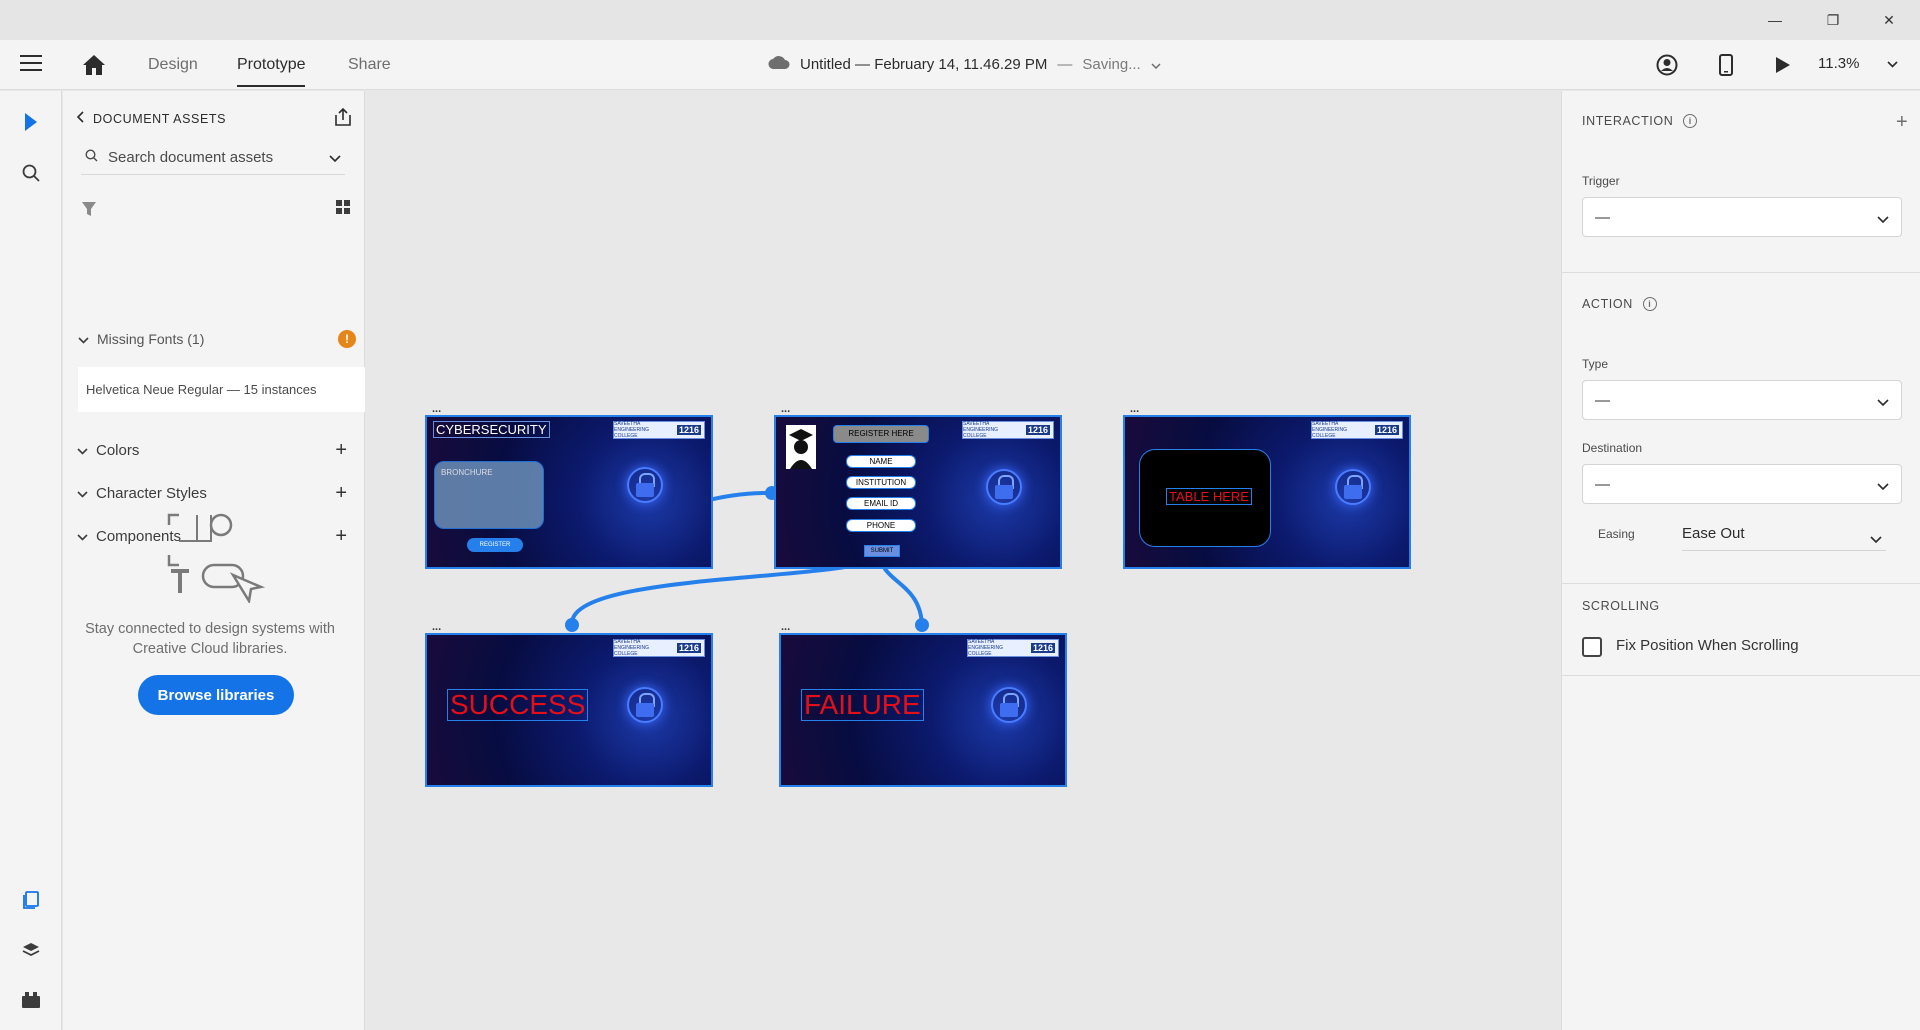  Describe the element at coordinates (347, 339) in the screenshot. I see `warning-icon: !` at that location.